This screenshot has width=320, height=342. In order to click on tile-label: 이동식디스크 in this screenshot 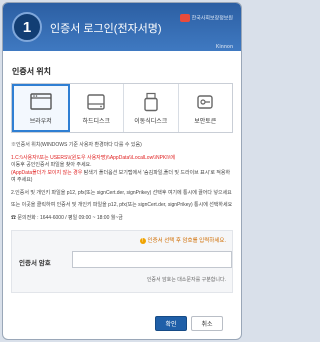, I will do `click(151, 121)`.